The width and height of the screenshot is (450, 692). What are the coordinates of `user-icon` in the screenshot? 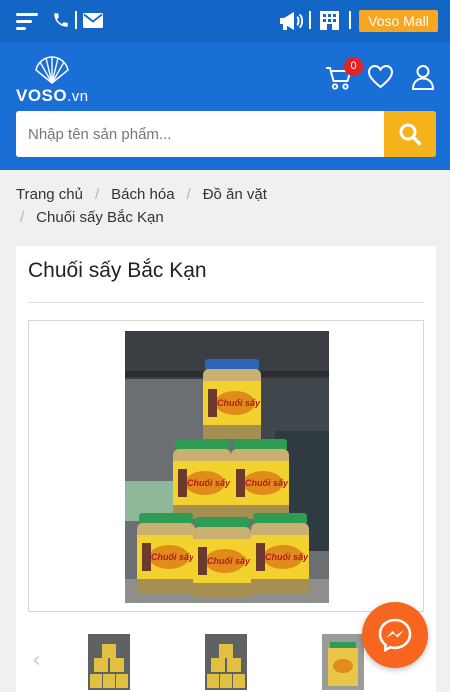 It's located at (423, 77).